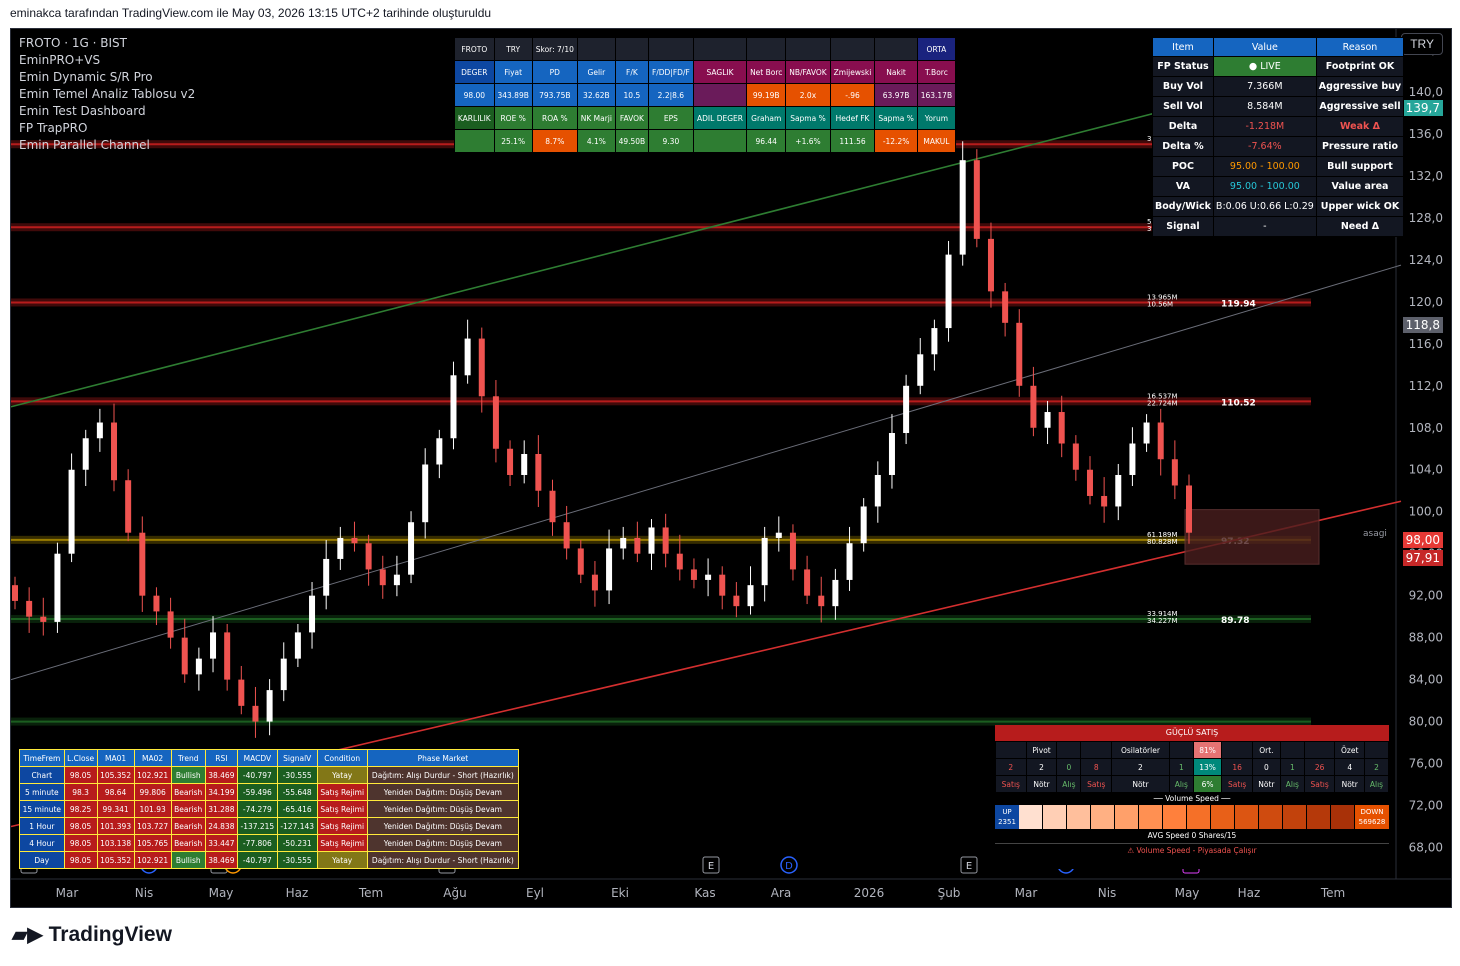  I want to click on y-tick-label: 116,0, so click(1426, 344).